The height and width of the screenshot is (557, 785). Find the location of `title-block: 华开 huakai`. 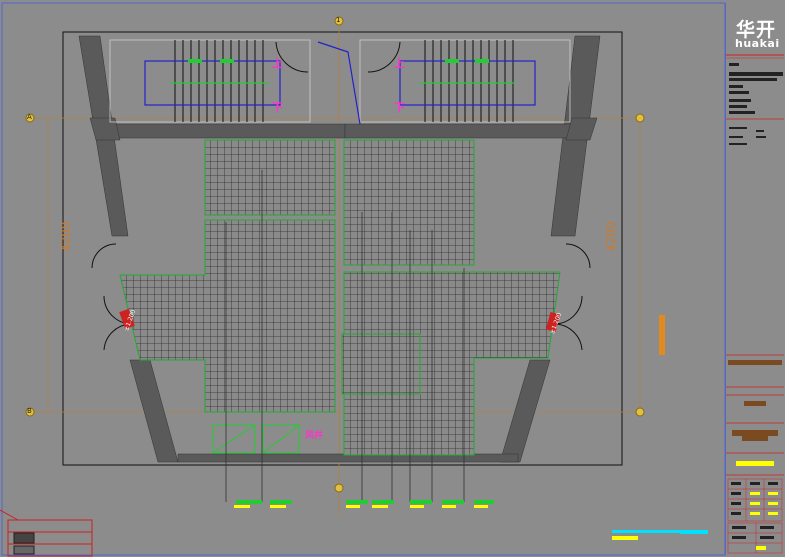

title-block: 华开 huakai is located at coordinates (754, 279).